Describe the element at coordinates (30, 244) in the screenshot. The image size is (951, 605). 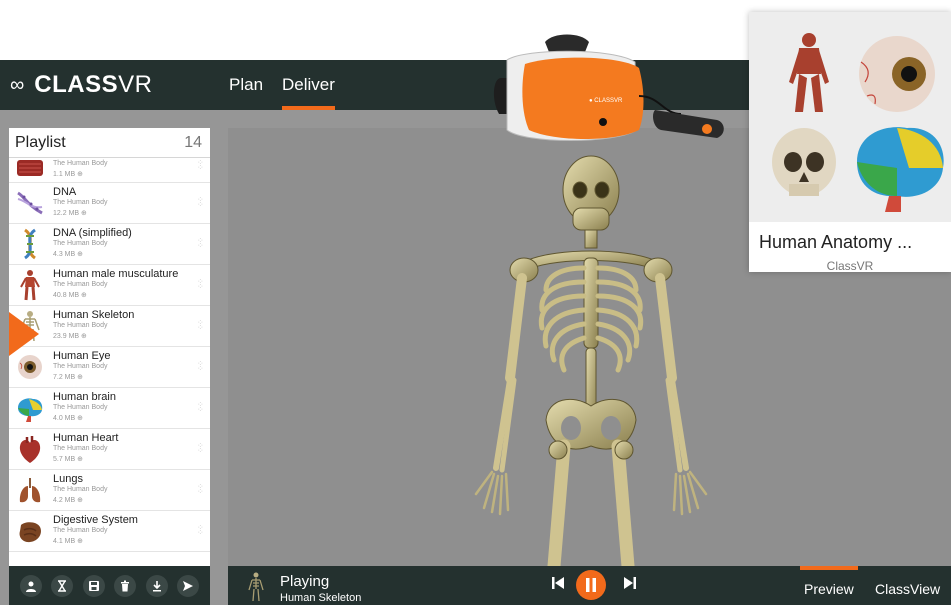
I see `dna-simplified-icon` at that location.